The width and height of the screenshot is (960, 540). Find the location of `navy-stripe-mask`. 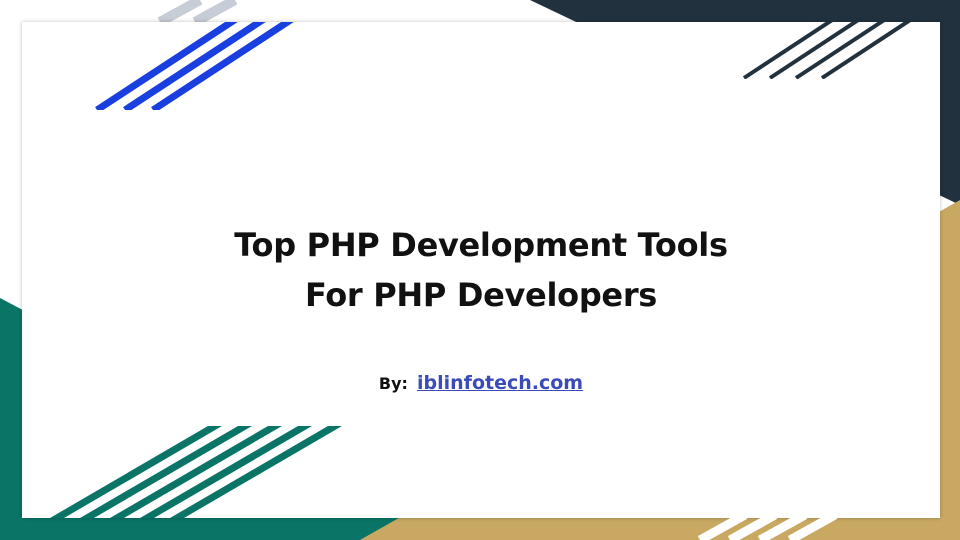

navy-stripe-mask is located at coordinates (831, 89).